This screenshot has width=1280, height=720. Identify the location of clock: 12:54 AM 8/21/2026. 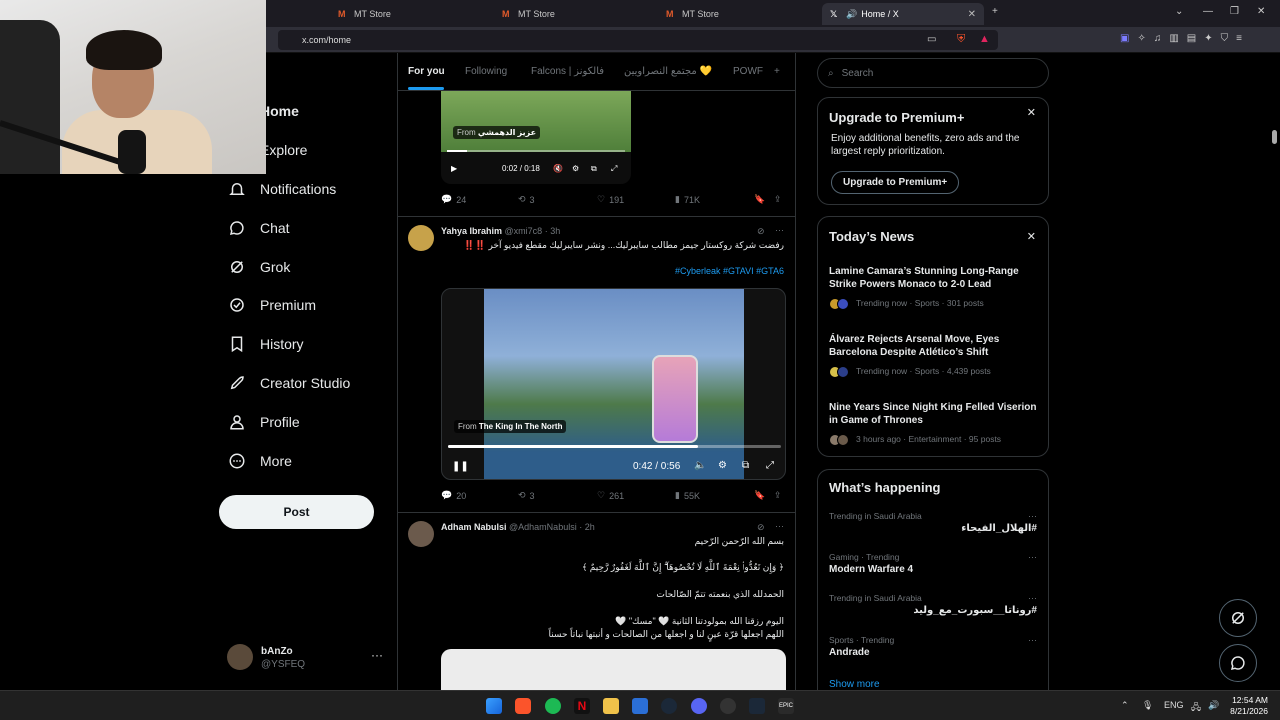
(1249, 706).